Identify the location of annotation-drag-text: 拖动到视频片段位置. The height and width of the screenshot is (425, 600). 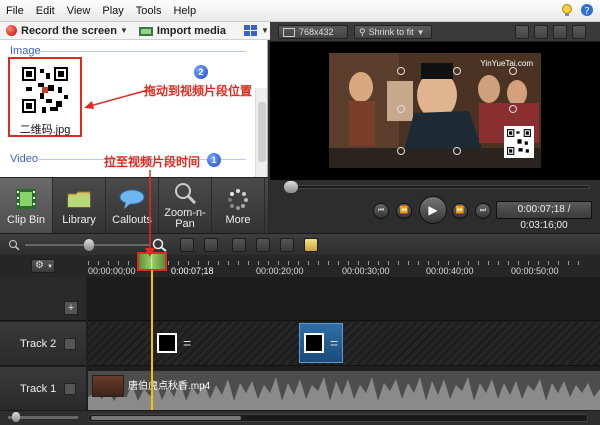
(198, 91).